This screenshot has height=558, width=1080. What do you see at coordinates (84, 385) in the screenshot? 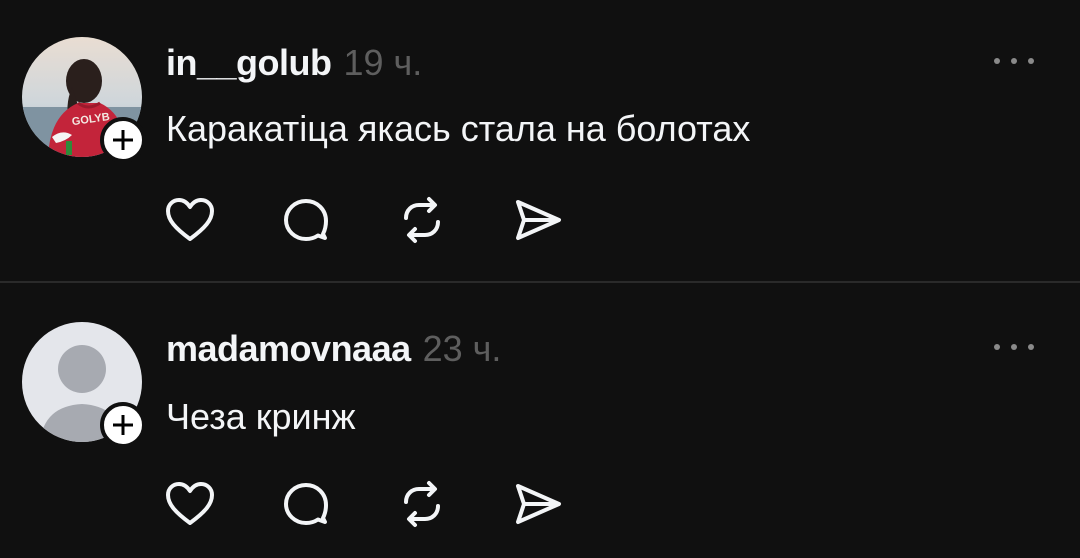
I see `avatar-container` at bounding box center [84, 385].